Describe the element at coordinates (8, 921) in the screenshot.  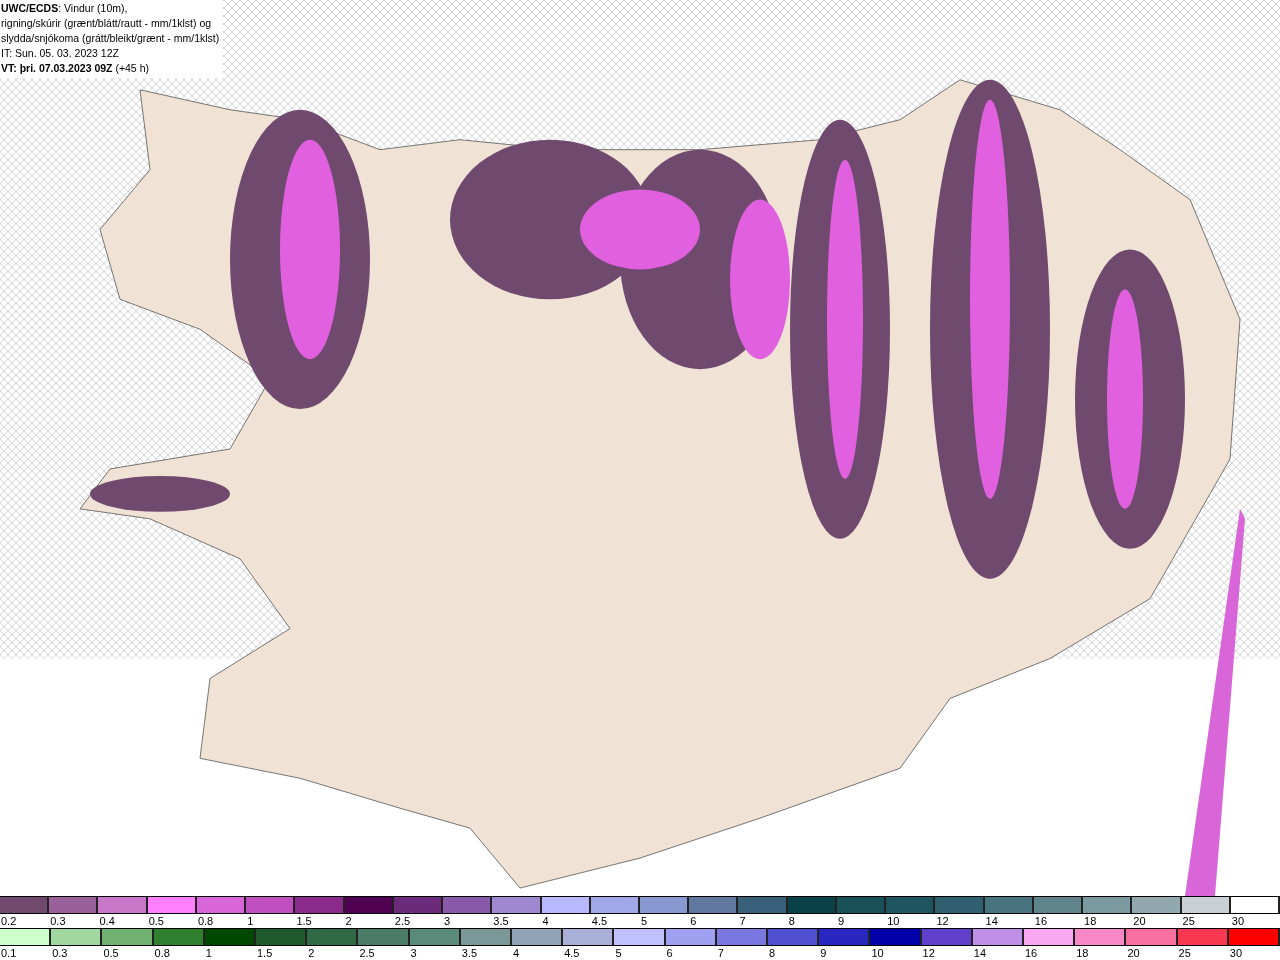
I see `legend-label: 0.2` at that location.